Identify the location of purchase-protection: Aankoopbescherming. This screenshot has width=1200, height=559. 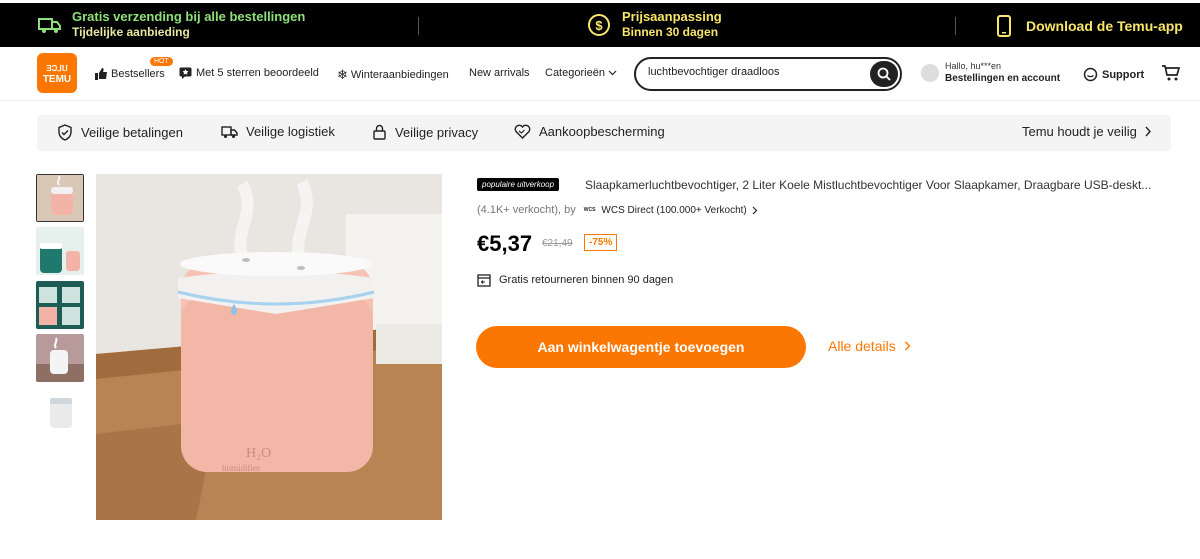
(589, 131).